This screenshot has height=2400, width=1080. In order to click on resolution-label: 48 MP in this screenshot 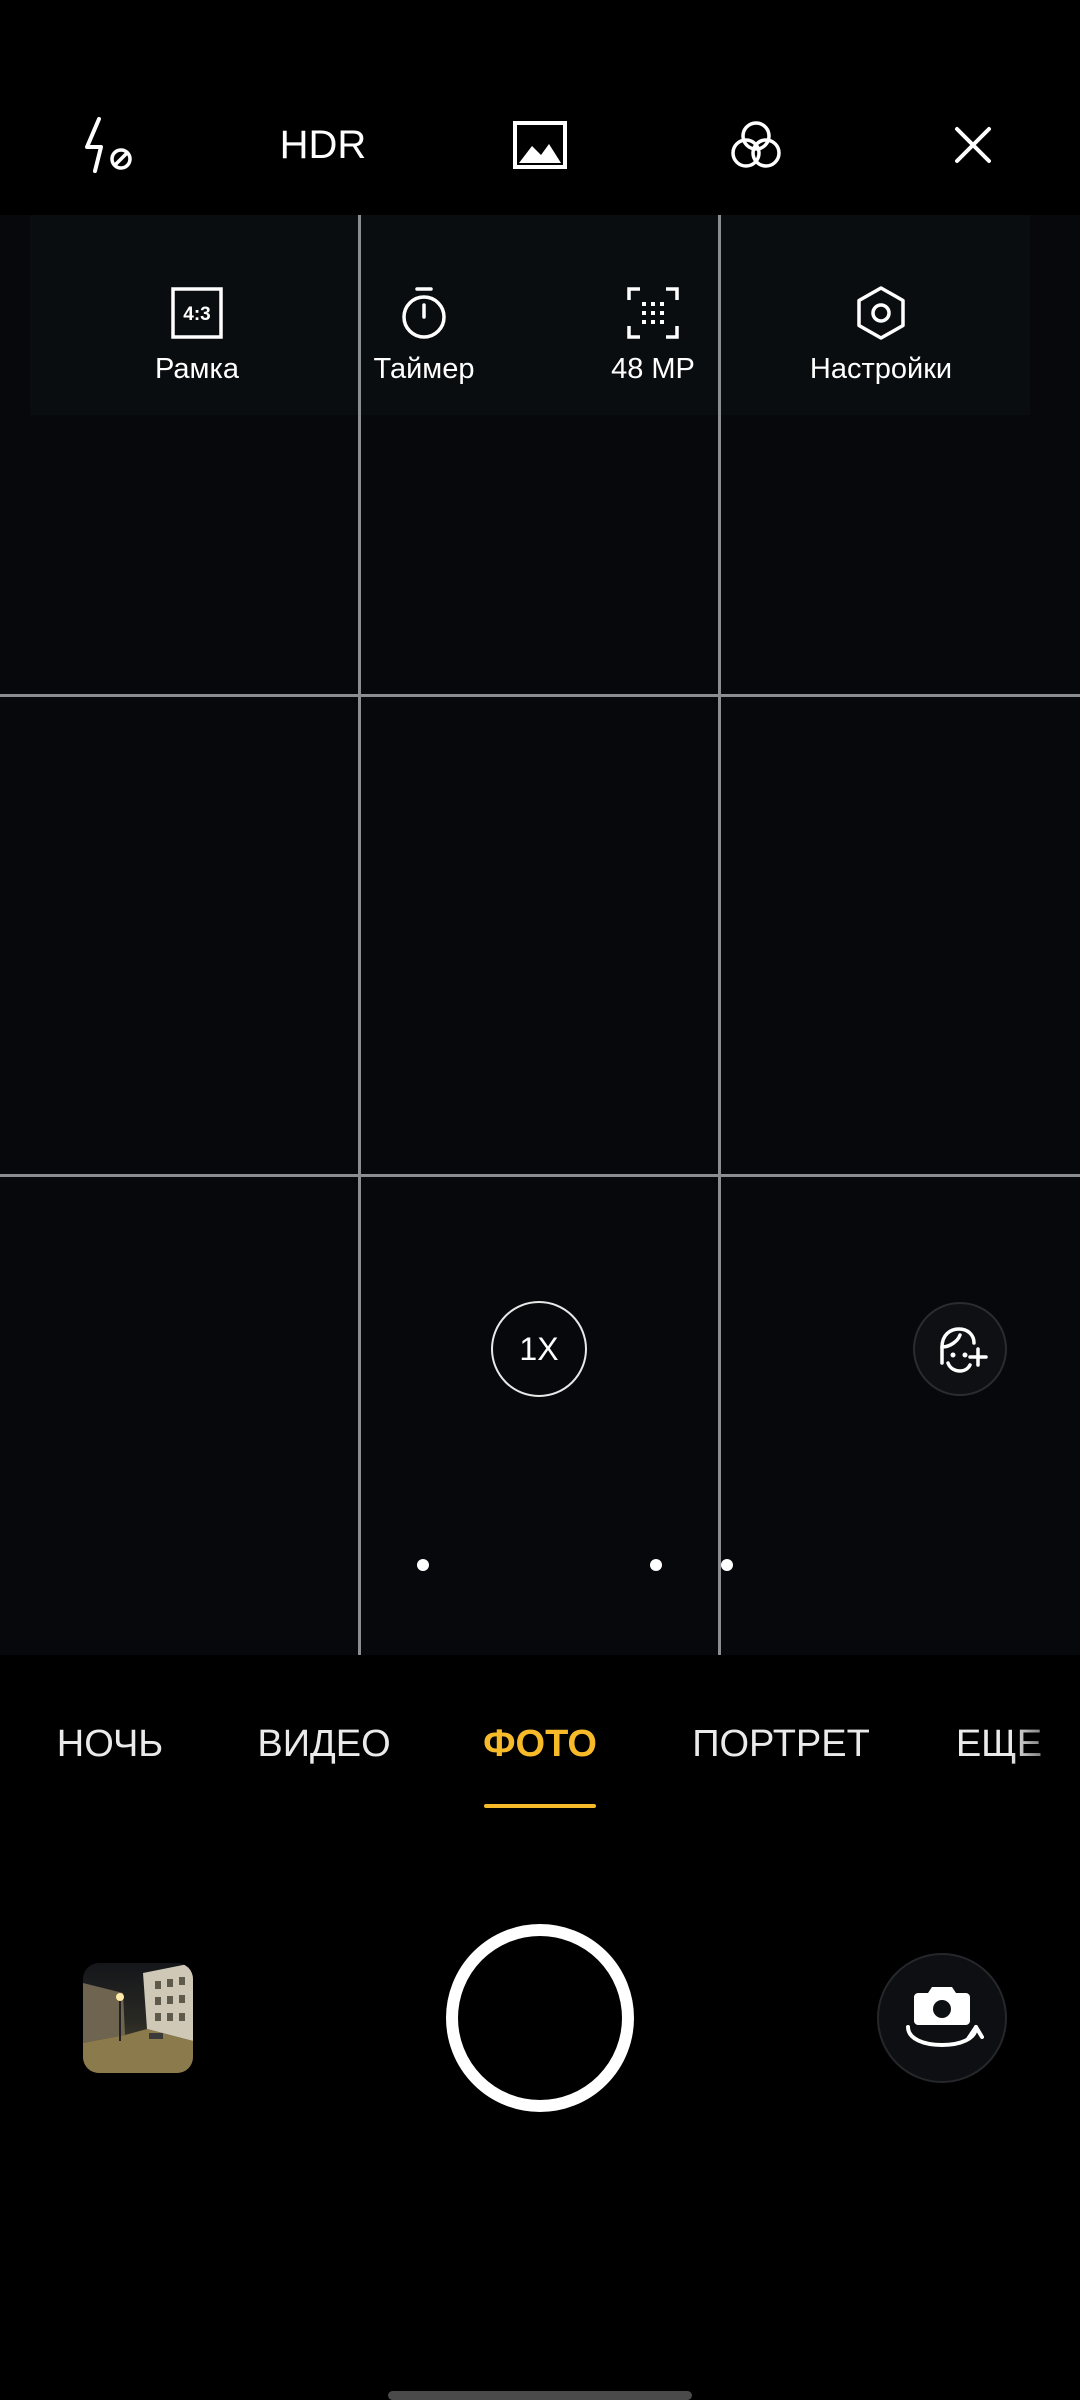, I will do `click(653, 369)`.